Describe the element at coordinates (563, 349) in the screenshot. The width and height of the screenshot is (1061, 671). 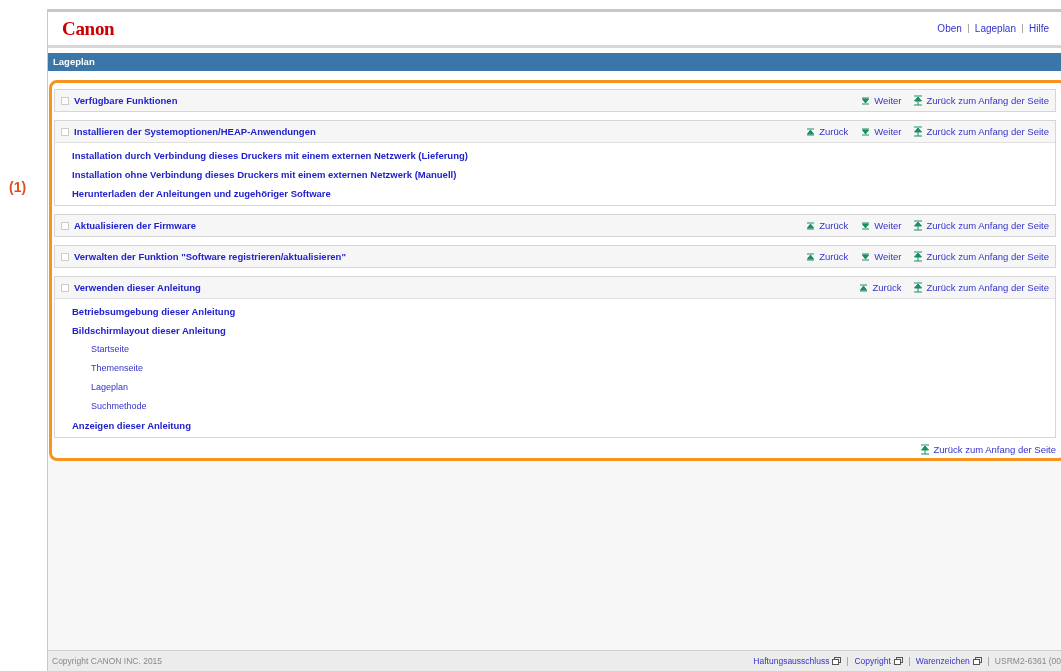
I see `subtopic-link: Startseite` at that location.